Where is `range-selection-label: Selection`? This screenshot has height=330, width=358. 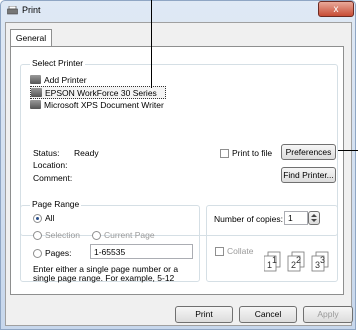
range-selection-label: Selection is located at coordinates (62, 235).